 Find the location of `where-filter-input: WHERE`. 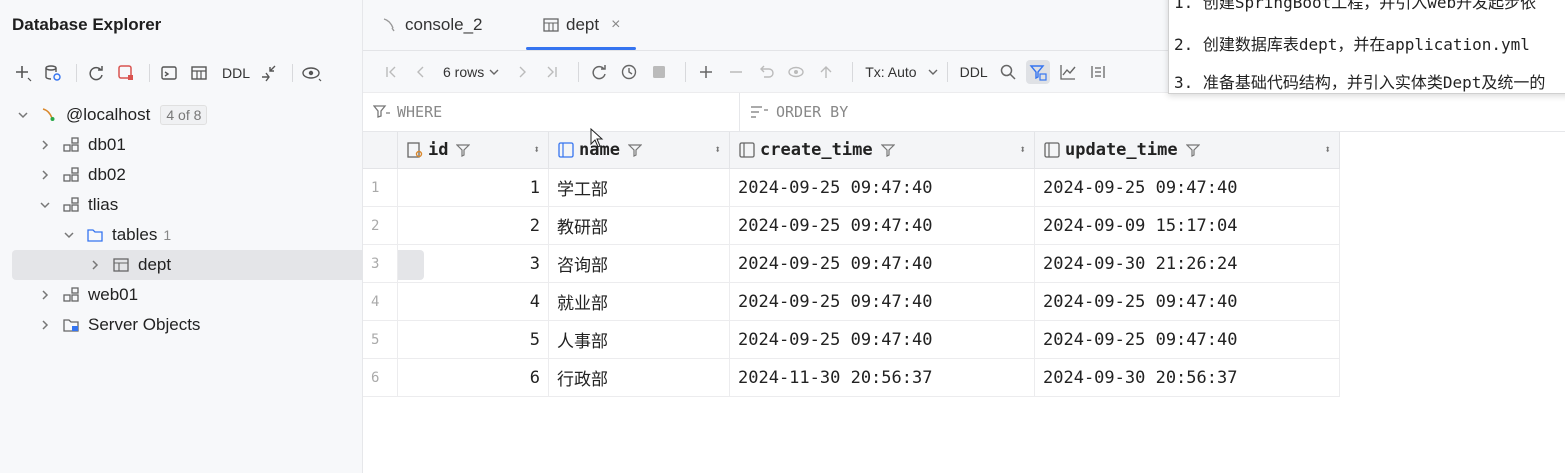

where-filter-input: WHERE is located at coordinates (407, 112).